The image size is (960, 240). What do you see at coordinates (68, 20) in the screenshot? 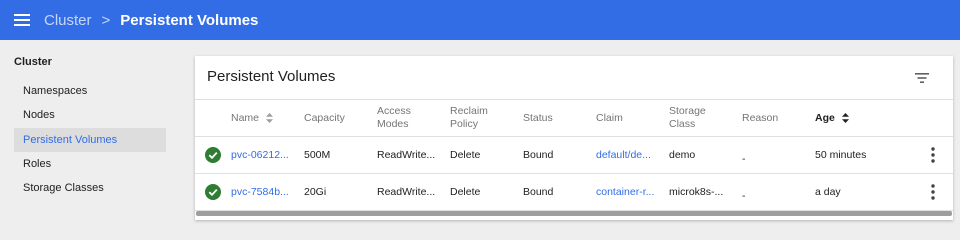
I see `breadcrumb-cluster-link: Cluster` at bounding box center [68, 20].